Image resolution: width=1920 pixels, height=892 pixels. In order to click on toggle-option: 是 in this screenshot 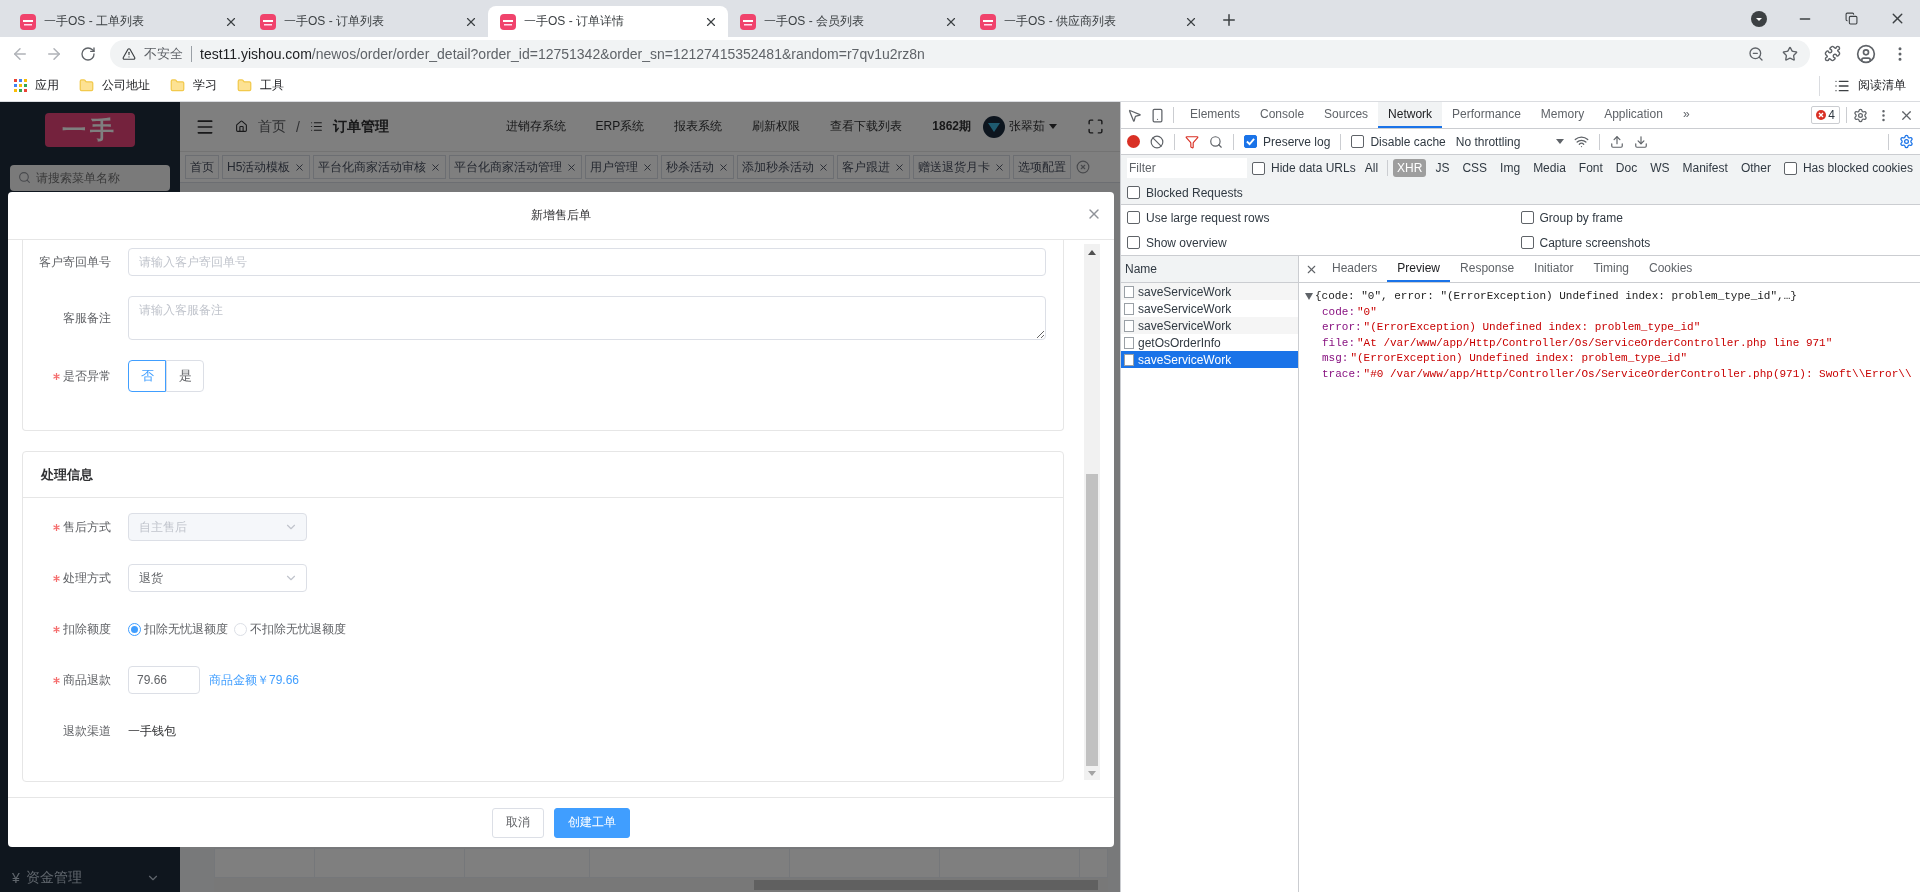, I will do `click(185, 376)`.